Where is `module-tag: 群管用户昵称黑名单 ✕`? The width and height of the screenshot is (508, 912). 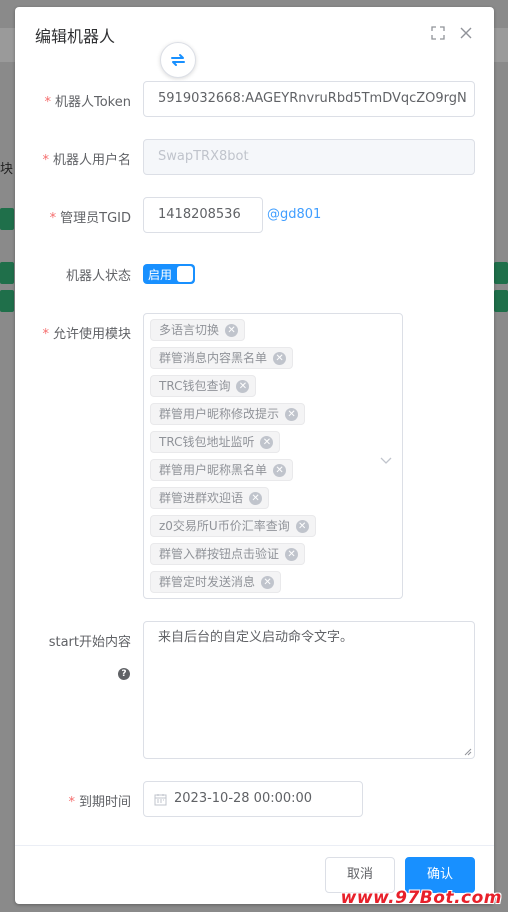
module-tag: 群管用户昵称黑名单 ✕ is located at coordinates (222, 470).